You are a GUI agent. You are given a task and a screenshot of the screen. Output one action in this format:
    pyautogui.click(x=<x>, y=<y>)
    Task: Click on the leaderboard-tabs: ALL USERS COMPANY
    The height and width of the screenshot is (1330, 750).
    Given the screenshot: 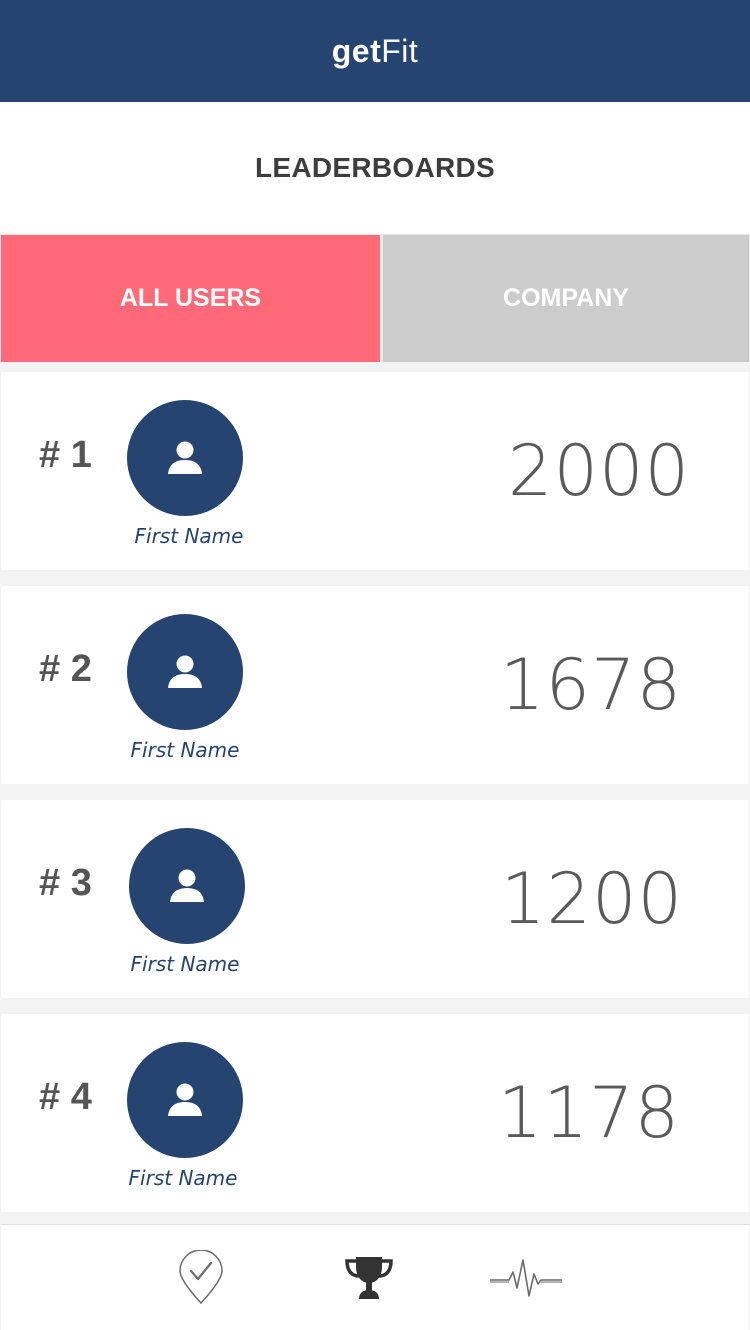 What is the action you would take?
    pyautogui.click(x=375, y=298)
    